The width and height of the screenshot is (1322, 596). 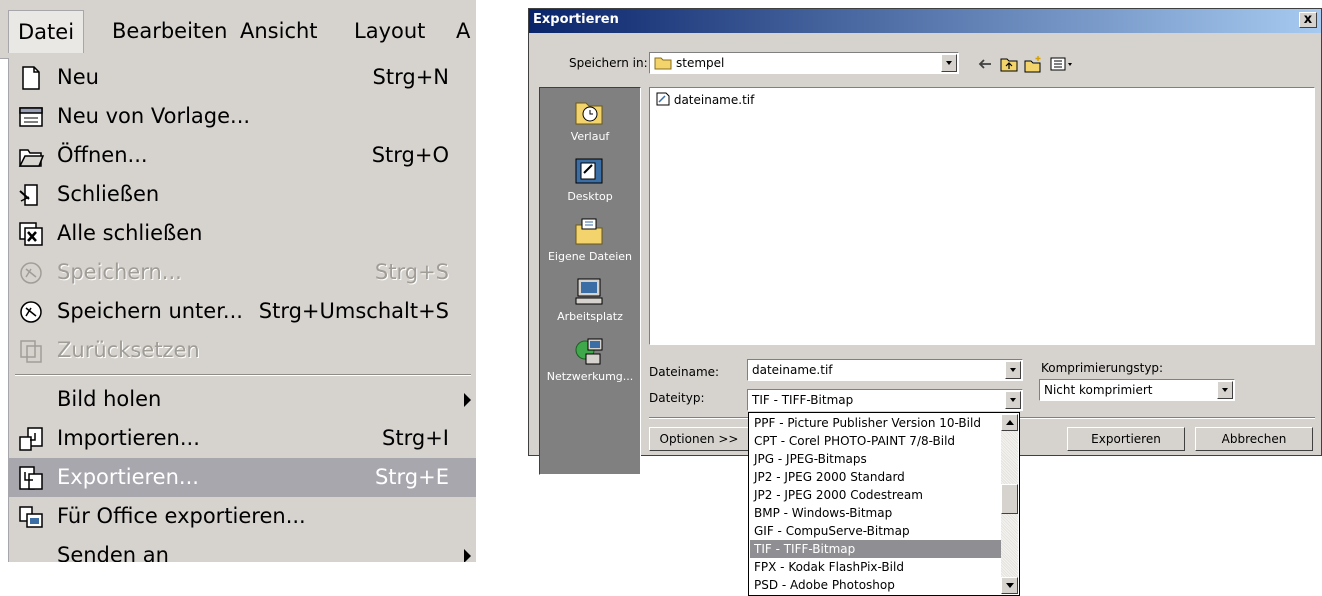 What do you see at coordinates (28, 195) in the screenshot?
I see `close-document-icon` at bounding box center [28, 195].